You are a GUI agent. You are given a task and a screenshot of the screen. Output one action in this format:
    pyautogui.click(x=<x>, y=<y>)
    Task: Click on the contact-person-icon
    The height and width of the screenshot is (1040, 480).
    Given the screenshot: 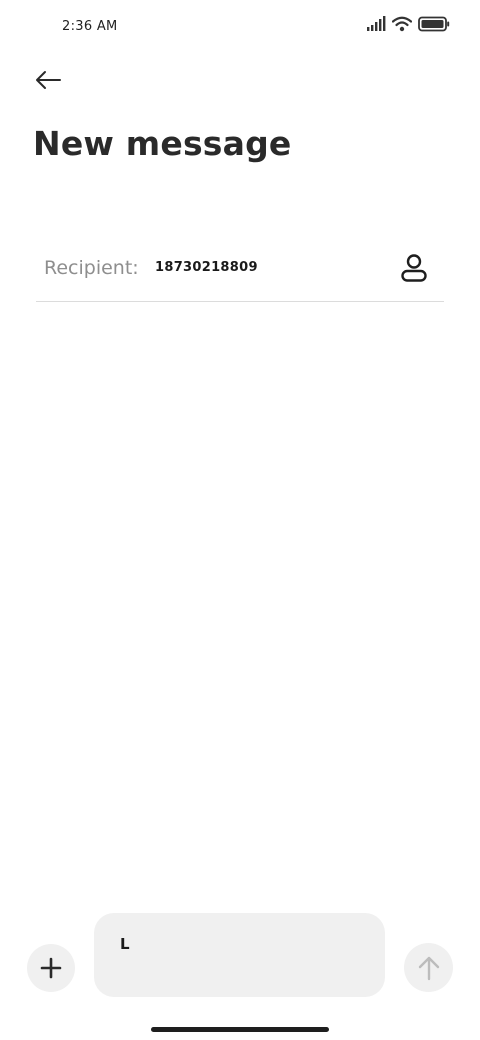 What is the action you would take?
    pyautogui.click(x=414, y=268)
    